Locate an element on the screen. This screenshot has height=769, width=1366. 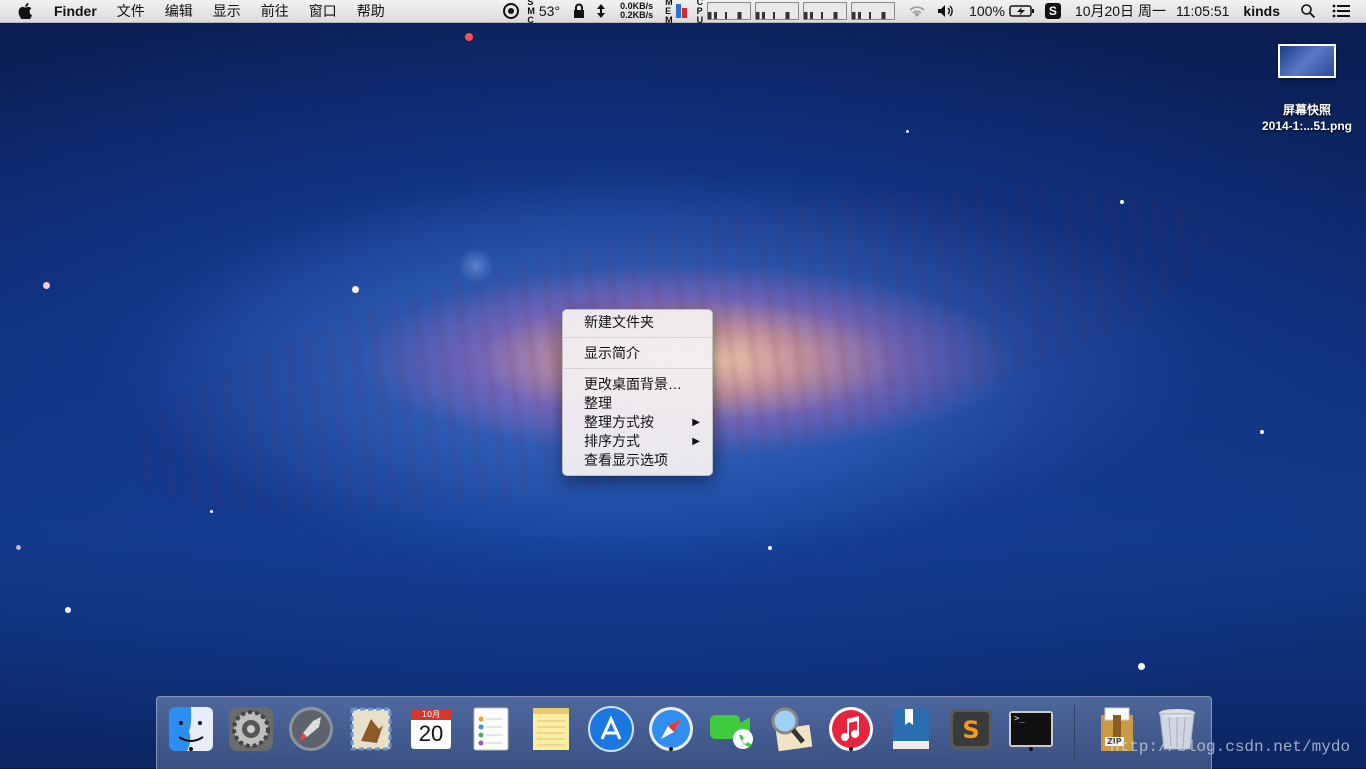
menu-view: 显示 is located at coordinates (227, 11).